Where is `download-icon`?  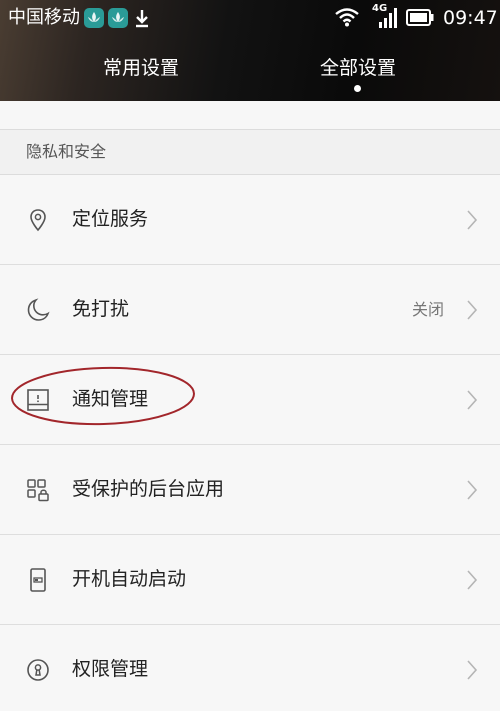 download-icon is located at coordinates (142, 18).